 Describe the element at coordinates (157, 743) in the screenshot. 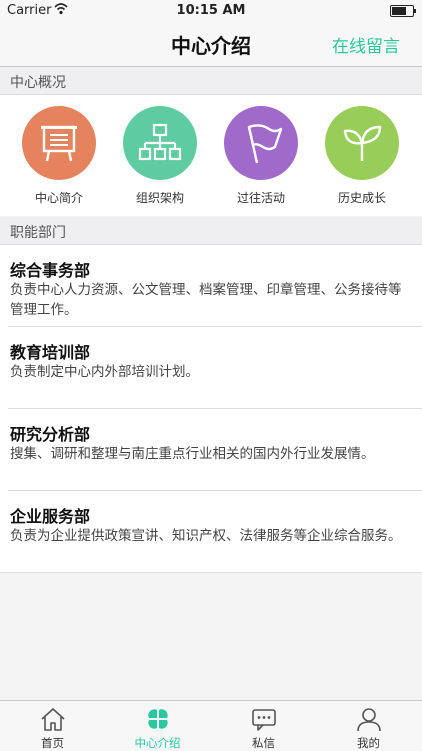

I see `tab-label: 中心介绍` at that location.